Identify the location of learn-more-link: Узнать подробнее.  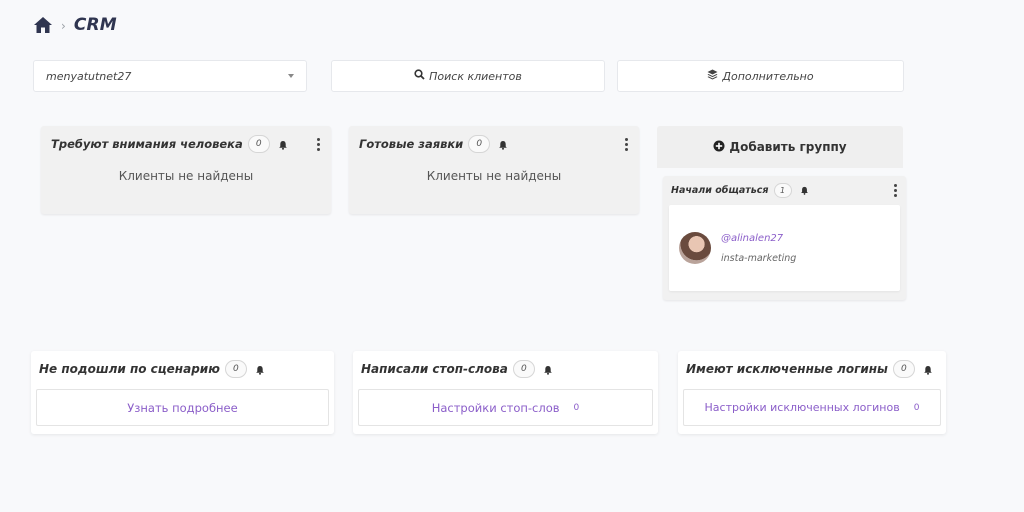
(182, 407).